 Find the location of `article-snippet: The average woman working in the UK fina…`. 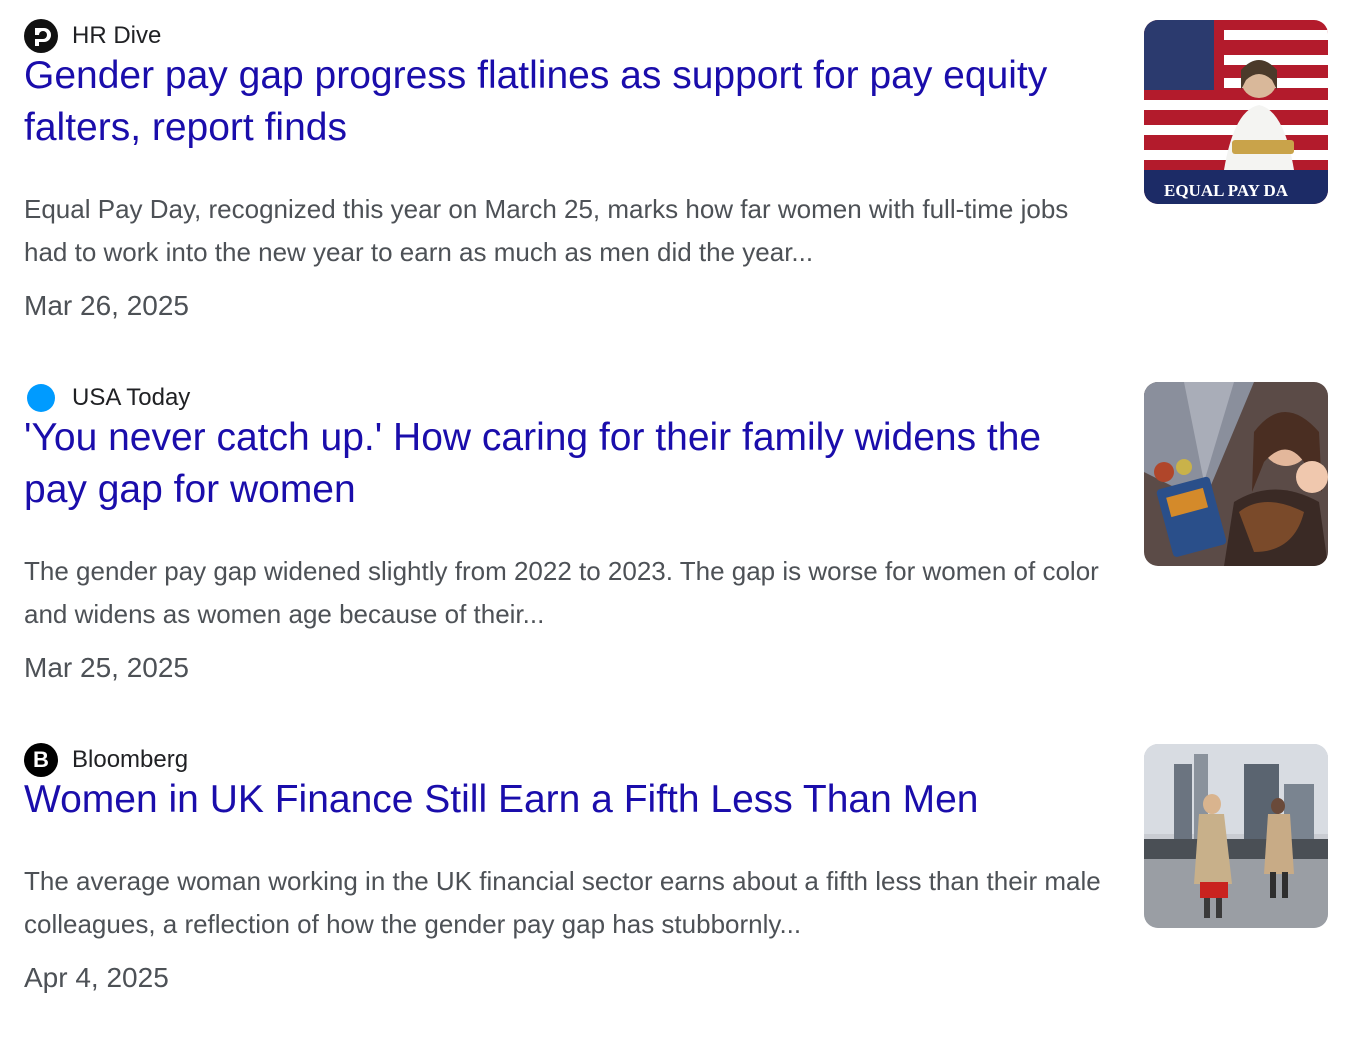

article-snippet: The average woman working in the UK fina… is located at coordinates (562, 902).